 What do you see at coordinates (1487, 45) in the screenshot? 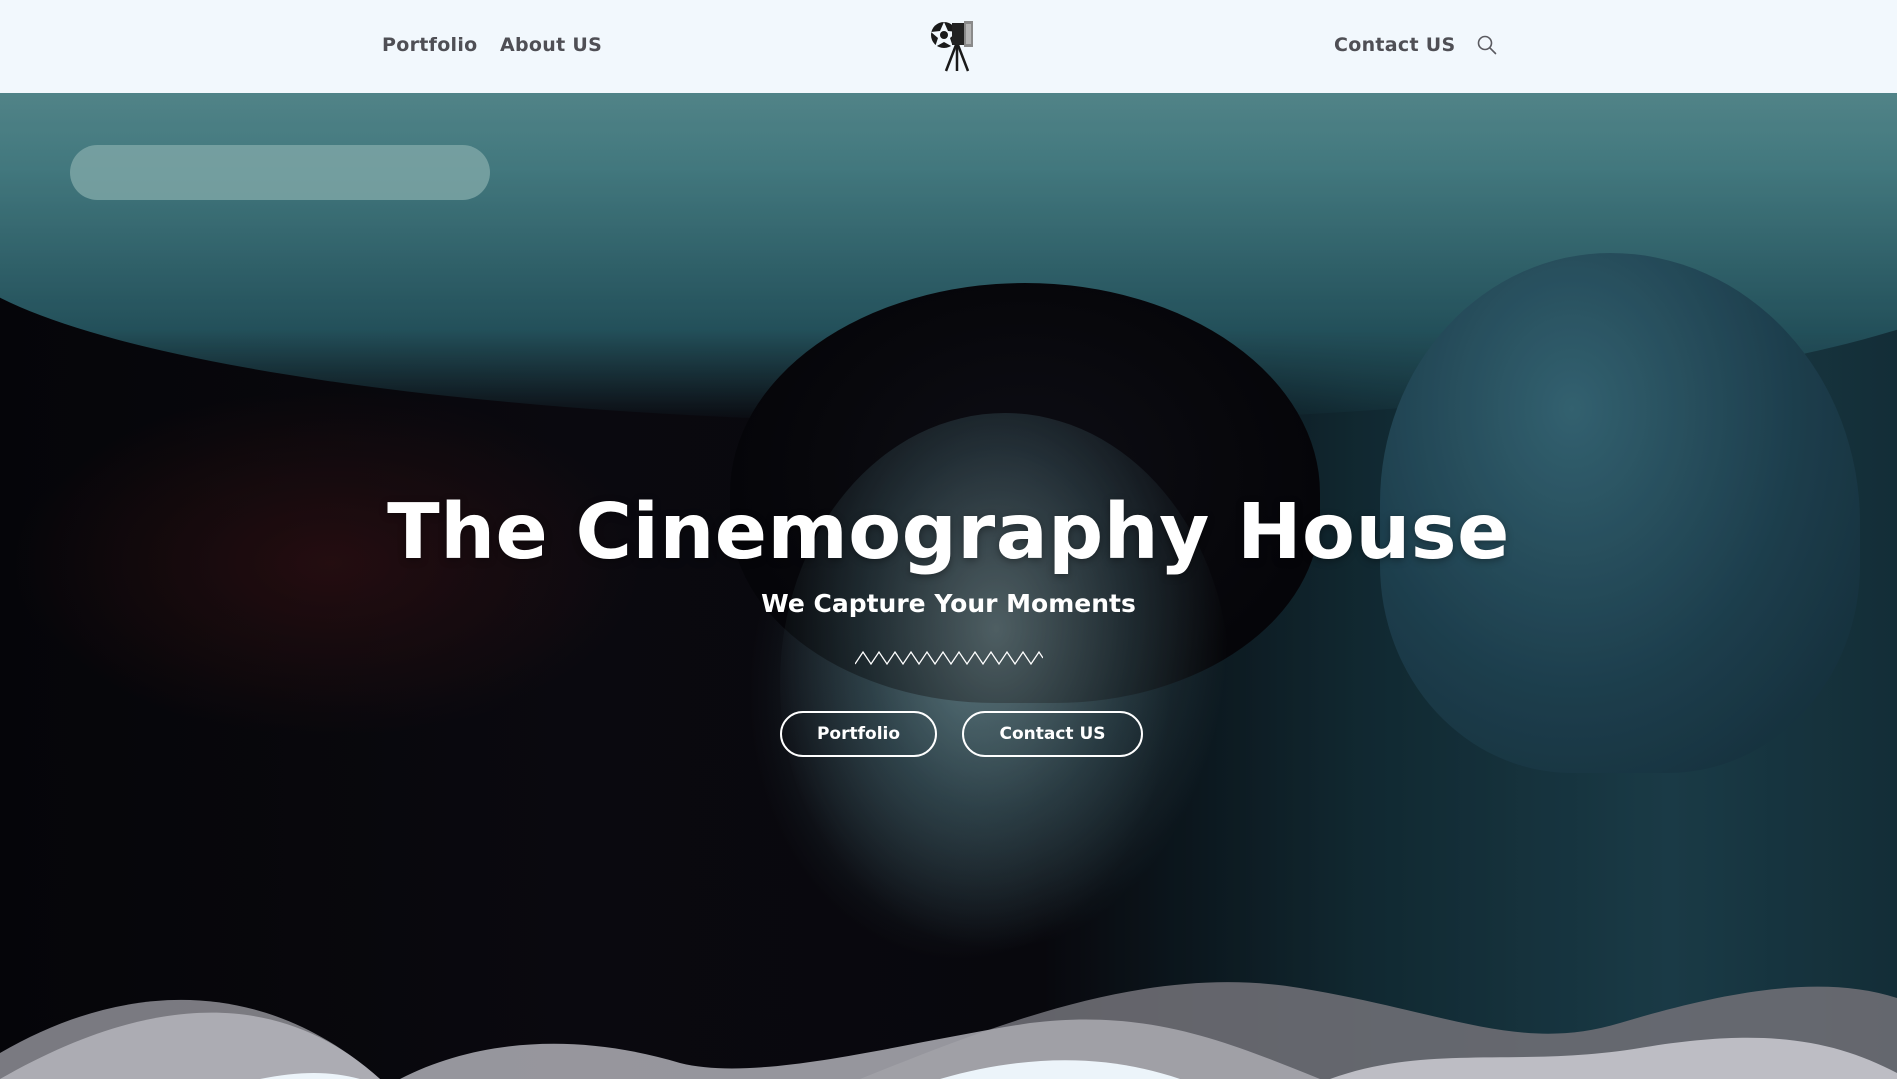
I see `search-icon` at bounding box center [1487, 45].